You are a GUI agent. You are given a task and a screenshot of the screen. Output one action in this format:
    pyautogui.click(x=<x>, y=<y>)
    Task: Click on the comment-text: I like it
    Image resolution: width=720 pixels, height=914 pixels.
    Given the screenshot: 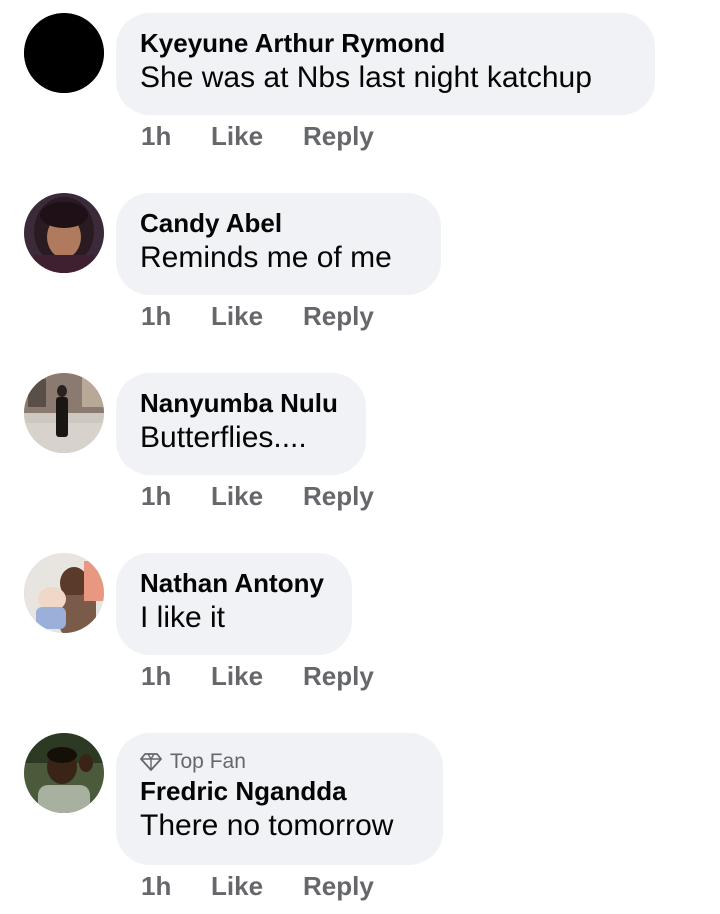 What is the action you would take?
    pyautogui.click(x=183, y=617)
    